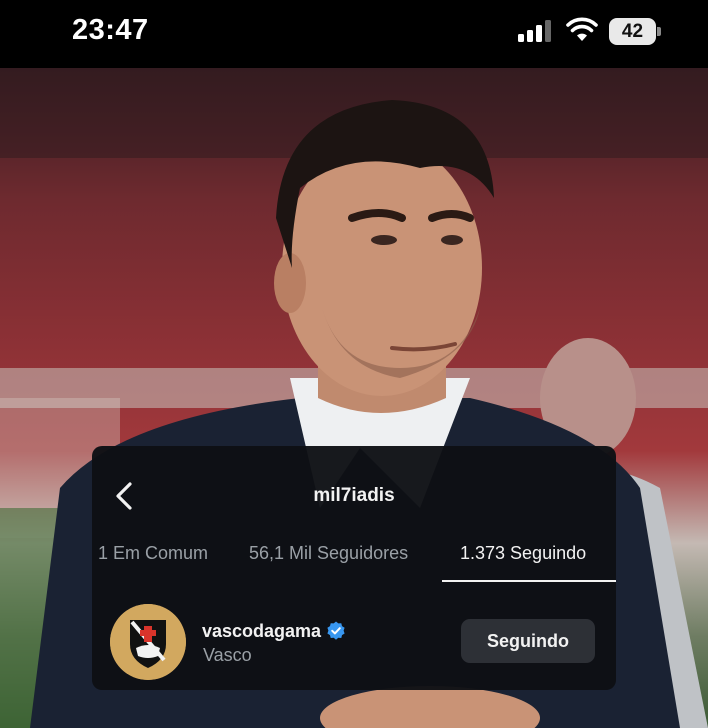  What do you see at coordinates (529, 581) in the screenshot?
I see `active-tab-indicator` at bounding box center [529, 581].